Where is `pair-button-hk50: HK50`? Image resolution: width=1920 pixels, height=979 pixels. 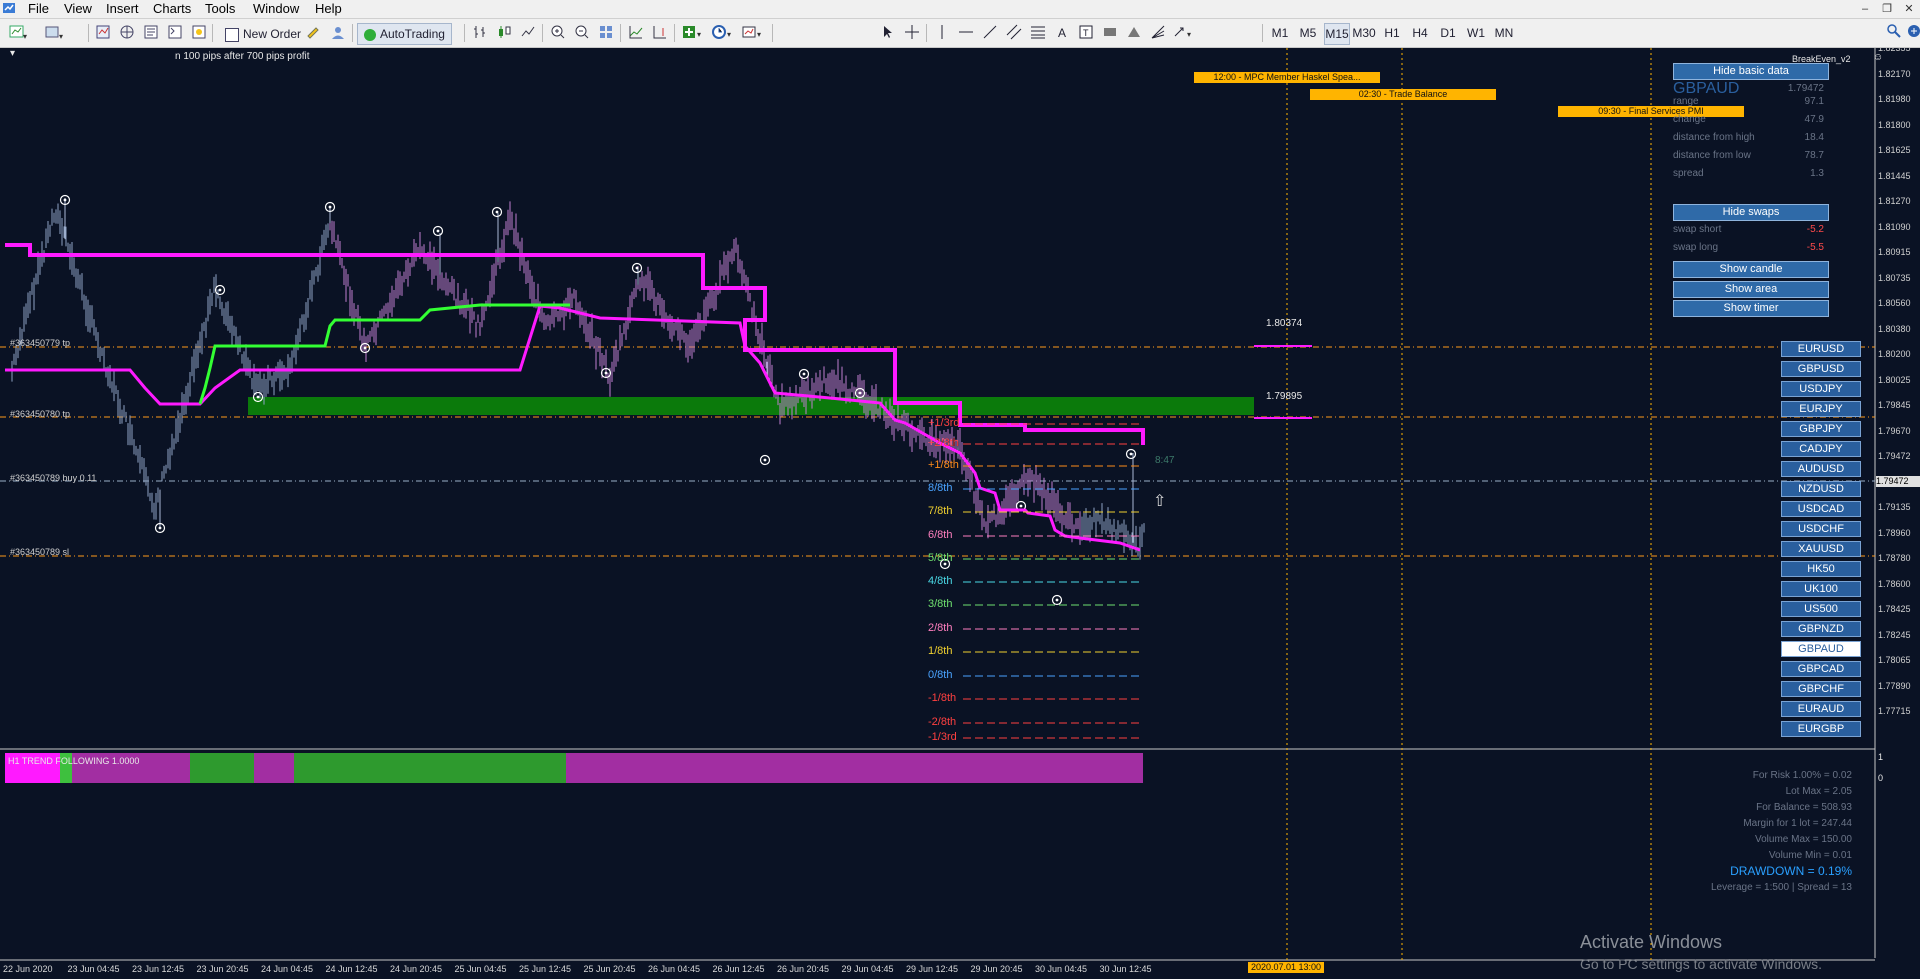
pair-button-hk50: HK50 is located at coordinates (1821, 569).